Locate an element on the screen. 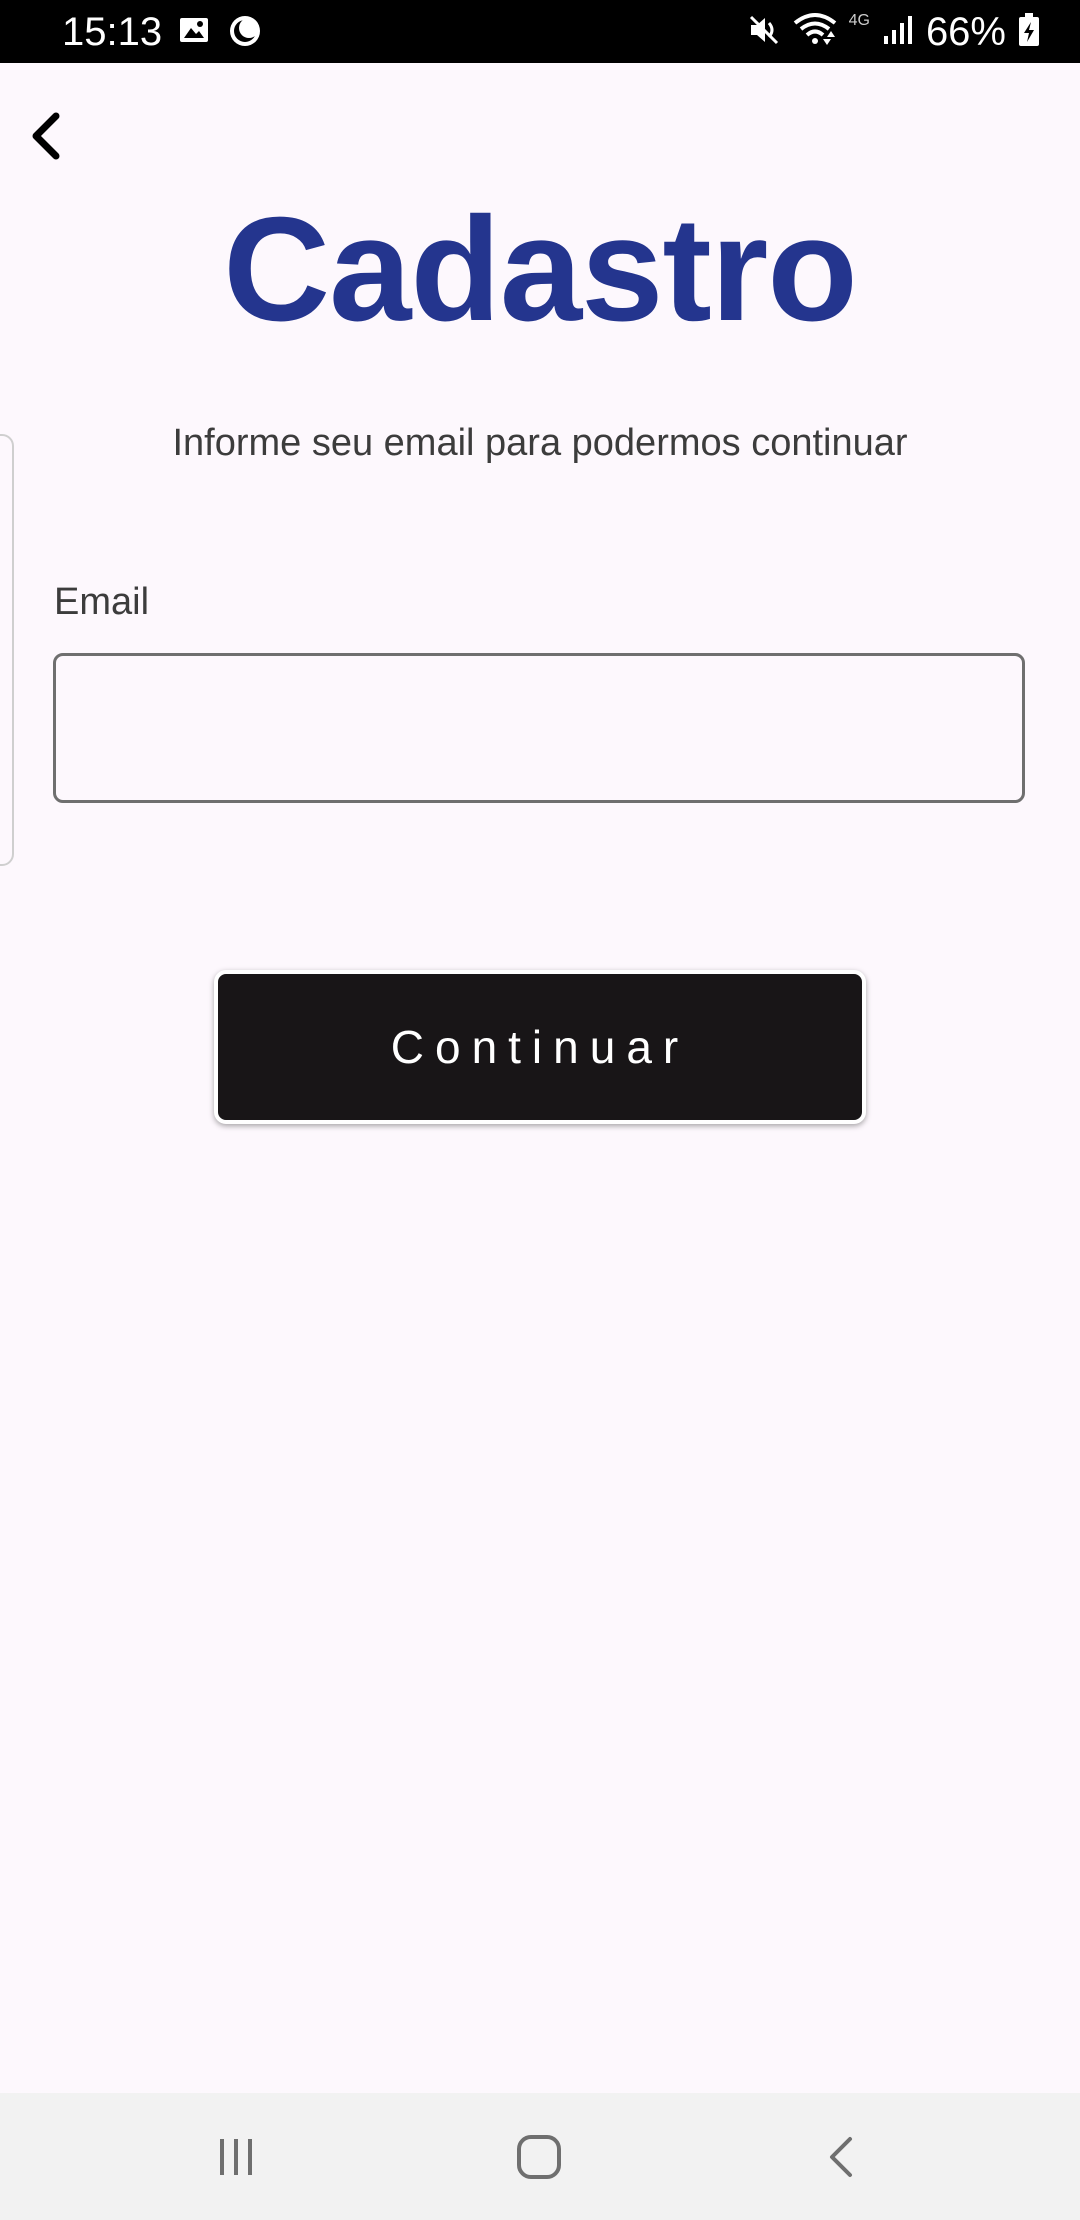 The image size is (1080, 2220). email-label: Email is located at coordinates (102, 602).